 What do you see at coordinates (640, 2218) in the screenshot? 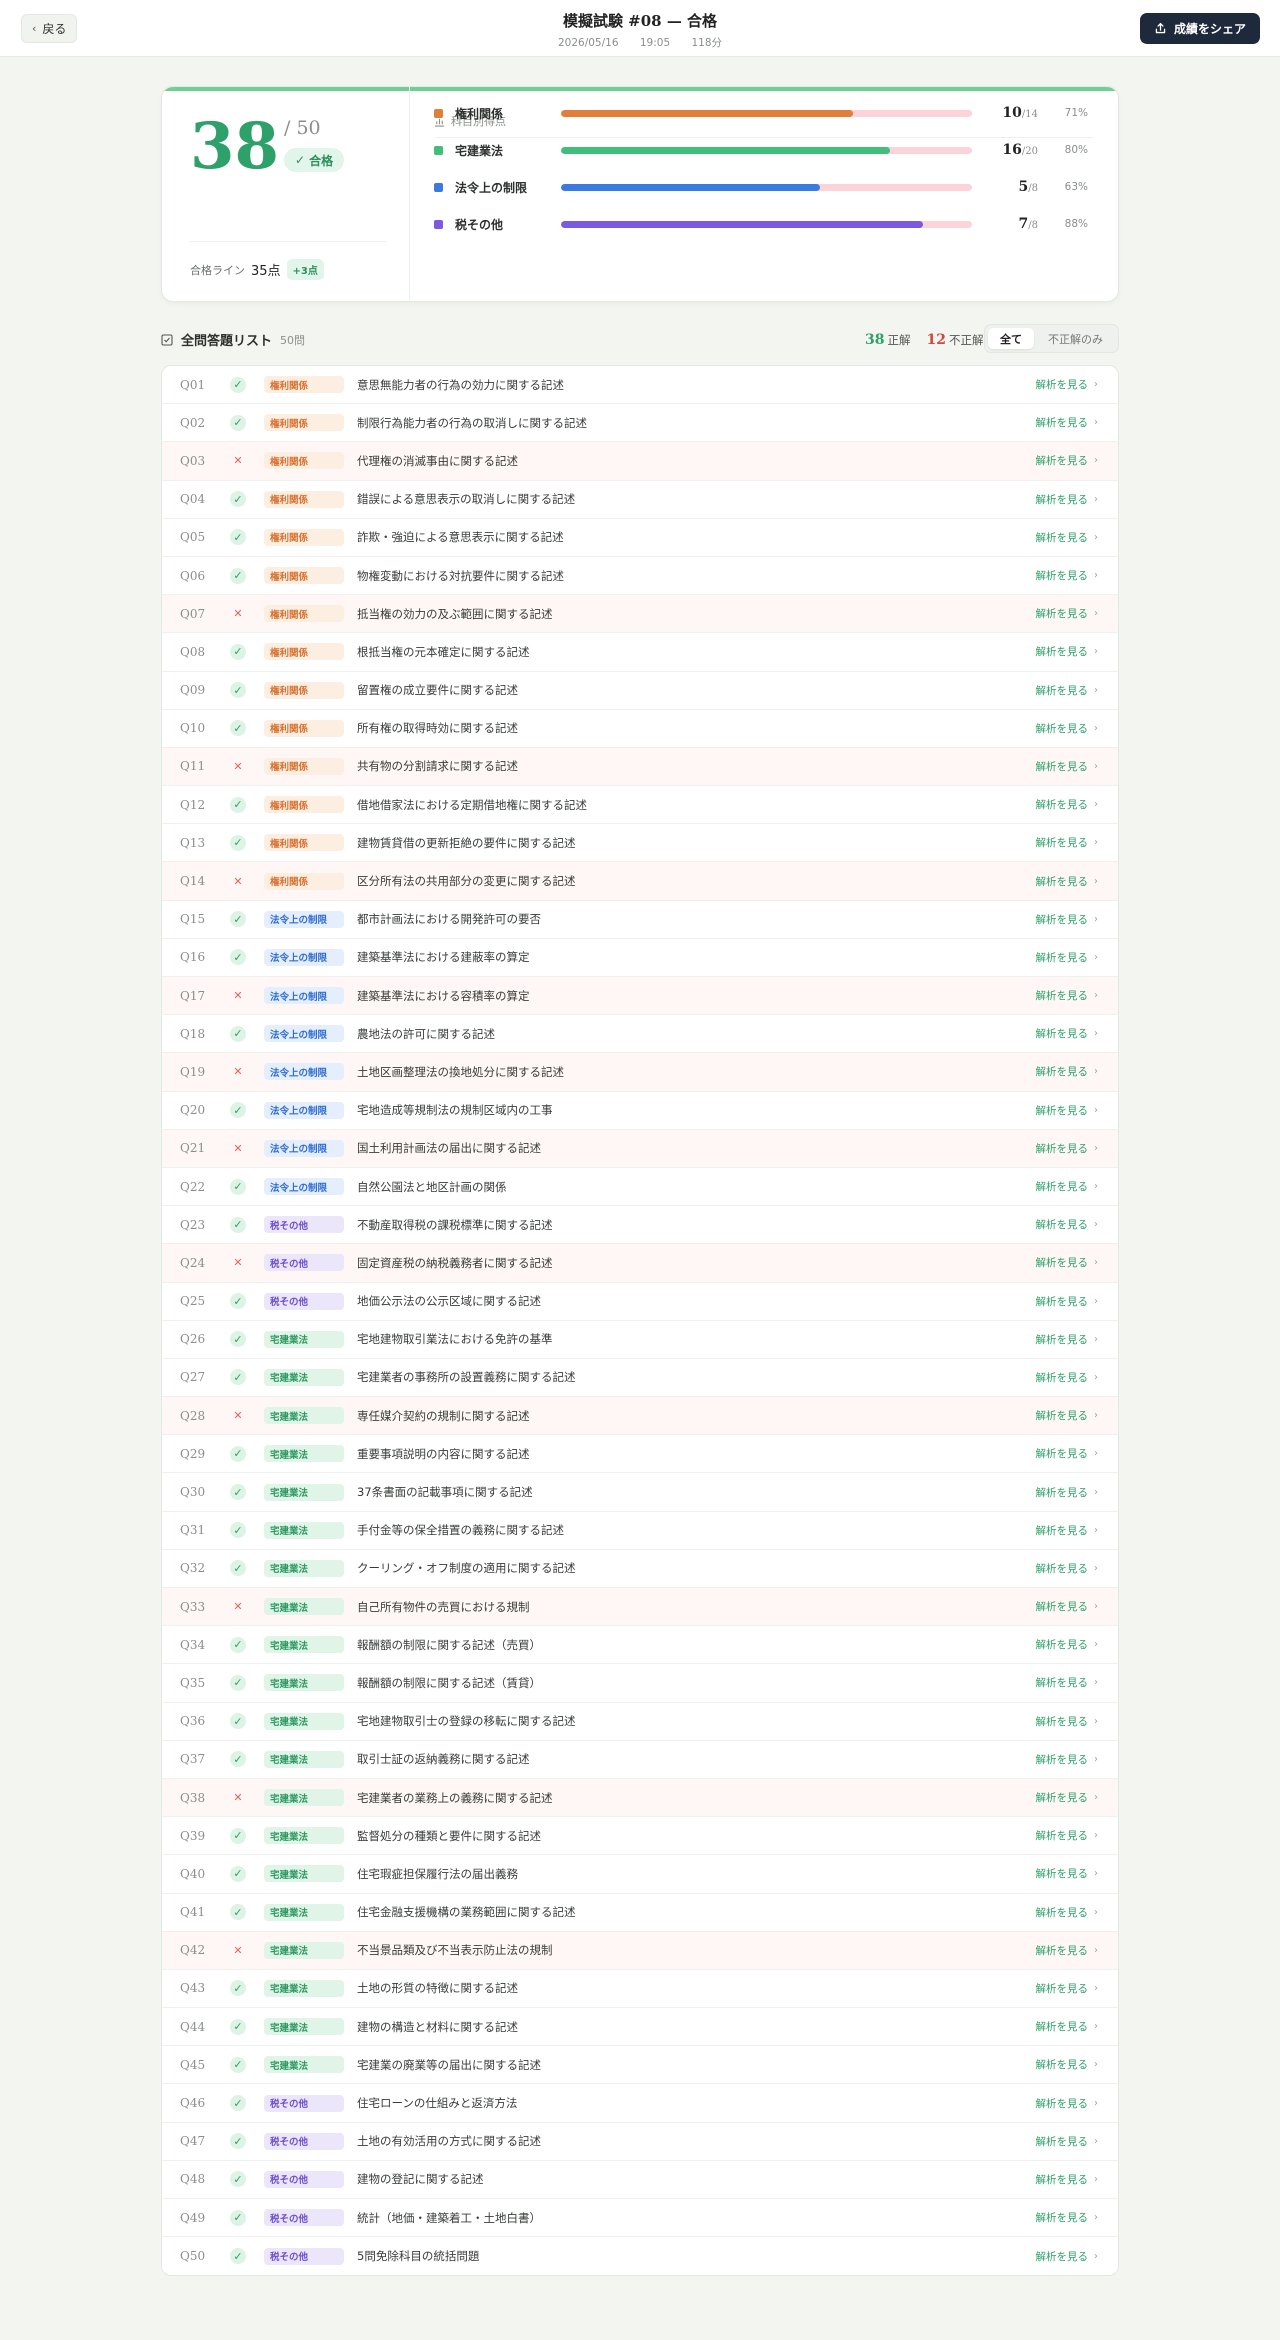
I see `question-row: Q49 ✓ 税その他 統計（地価・建築着工・土地白書） 解析を見る ›` at bounding box center [640, 2218].